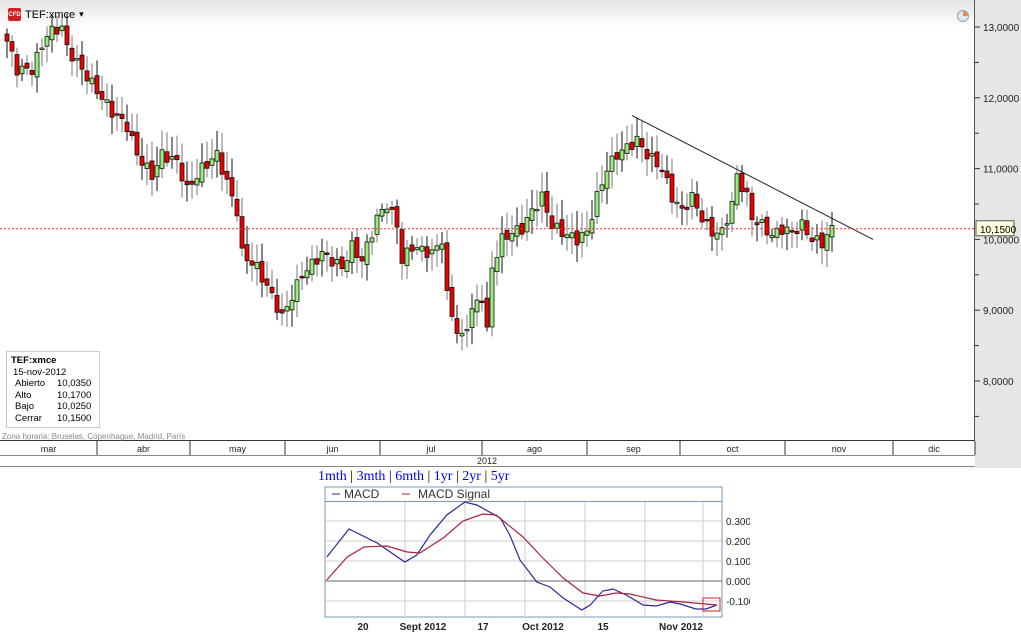  What do you see at coordinates (839, 449) in the screenshot?
I see `month-label: nov` at bounding box center [839, 449].